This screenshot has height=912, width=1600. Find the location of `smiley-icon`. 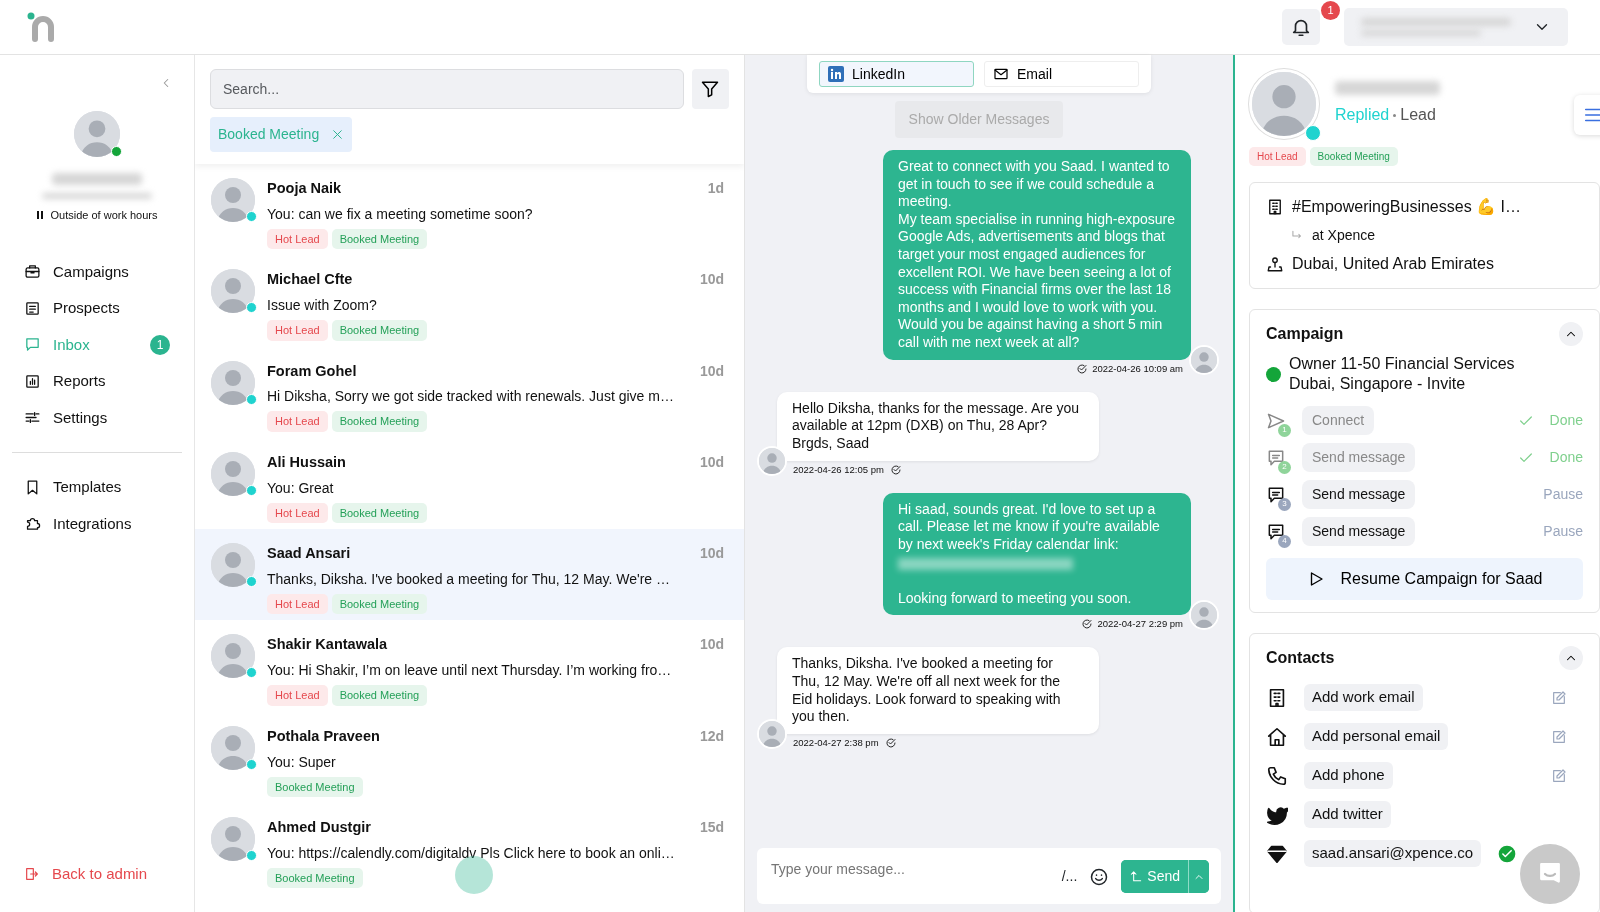

smiley-icon is located at coordinates (1099, 876).